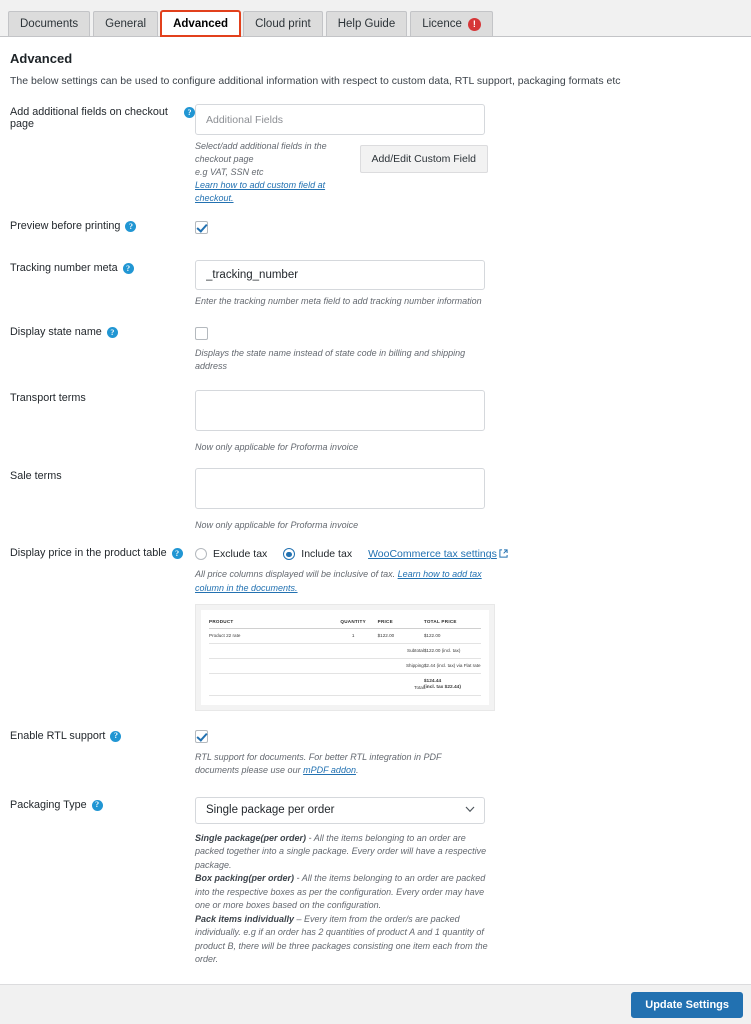 This screenshot has height=1024, width=751. I want to click on hint-line-2: e.g VAT, SSN etc, so click(229, 172).